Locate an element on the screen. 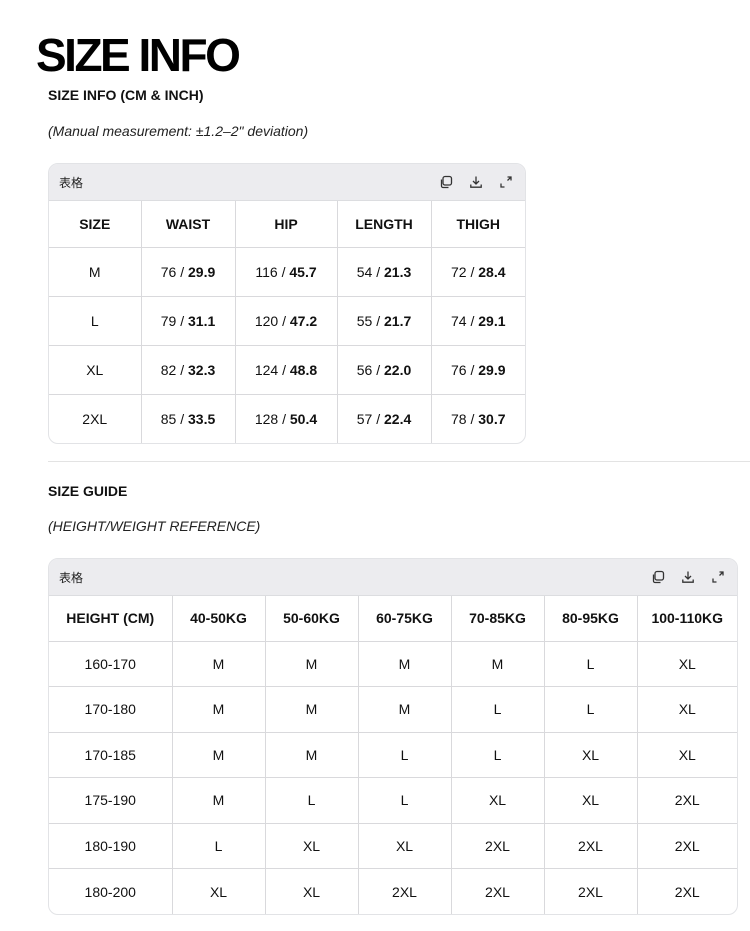 The image size is (750, 931). measurement-cell: 57 / 22.4 is located at coordinates (384, 418).